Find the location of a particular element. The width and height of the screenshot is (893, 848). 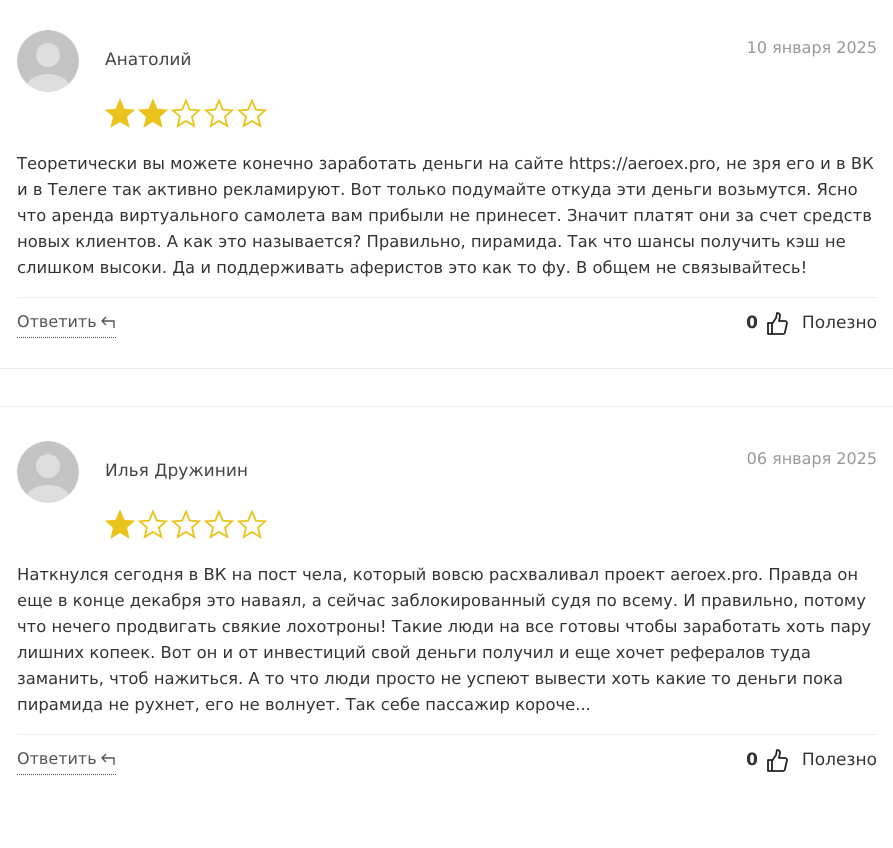

review-date: 06 января 2025 is located at coordinates (811, 459).